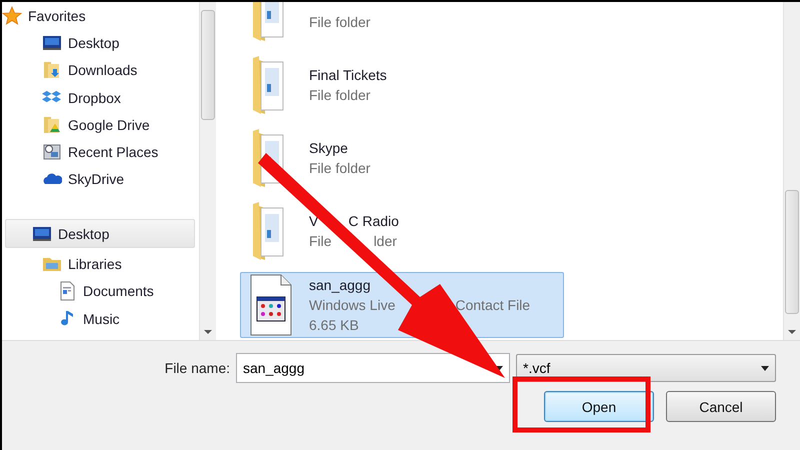  I want to click on file-item: Final Tickets File folder, so click(402, 86).